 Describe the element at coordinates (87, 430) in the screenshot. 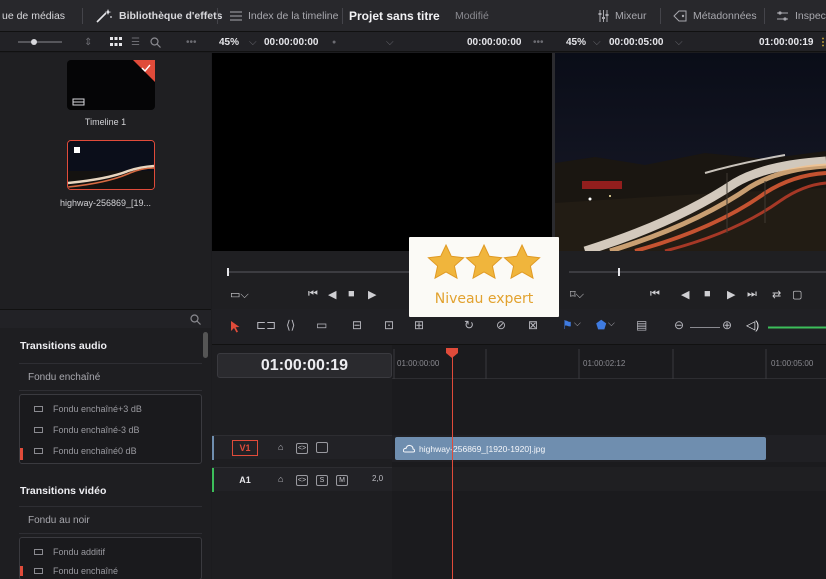

I see `list-item: Fondu enchaîné-3 dB` at that location.